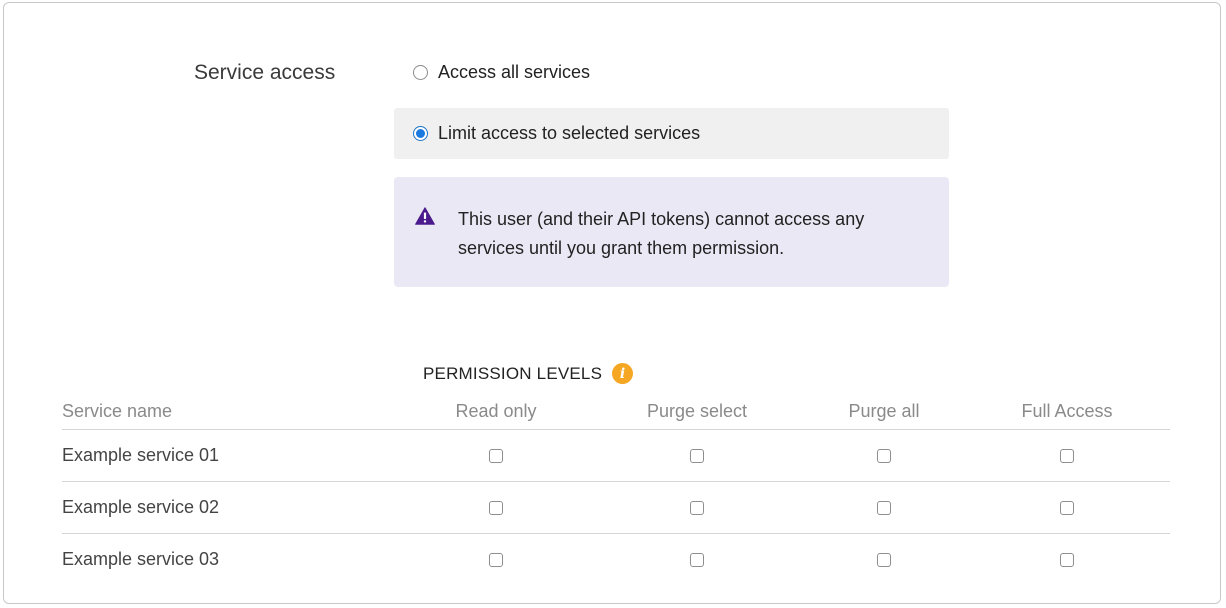  Describe the element at coordinates (884, 410) in the screenshot. I see `column-header-purge-all: Purge all` at that location.